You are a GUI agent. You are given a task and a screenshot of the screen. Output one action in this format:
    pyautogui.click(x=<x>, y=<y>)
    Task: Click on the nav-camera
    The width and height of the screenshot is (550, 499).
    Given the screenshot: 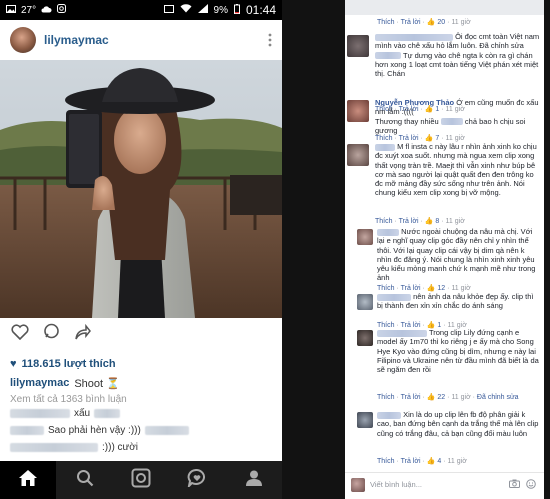 What is the action you would take?
    pyautogui.click(x=141, y=480)
    